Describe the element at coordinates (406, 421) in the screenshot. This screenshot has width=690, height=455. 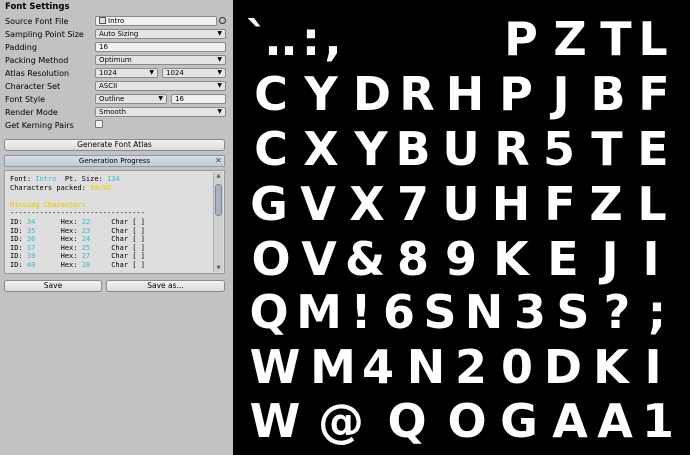
I see `atlas-glyph: Q` at that location.